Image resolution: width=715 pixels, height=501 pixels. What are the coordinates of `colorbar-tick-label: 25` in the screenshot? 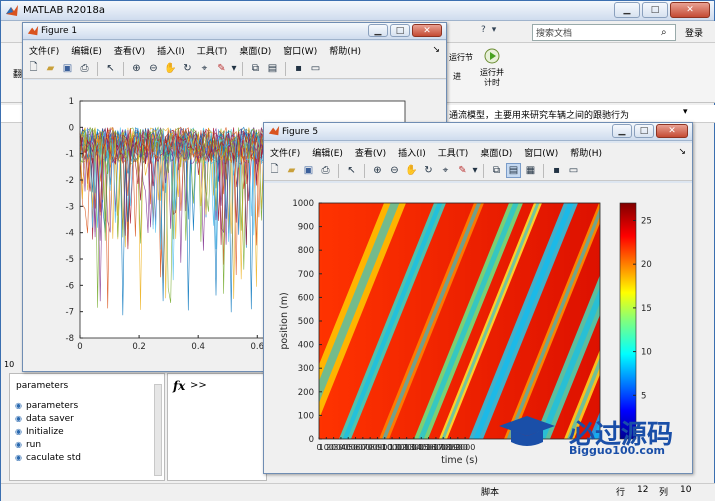 It's located at (646, 221).